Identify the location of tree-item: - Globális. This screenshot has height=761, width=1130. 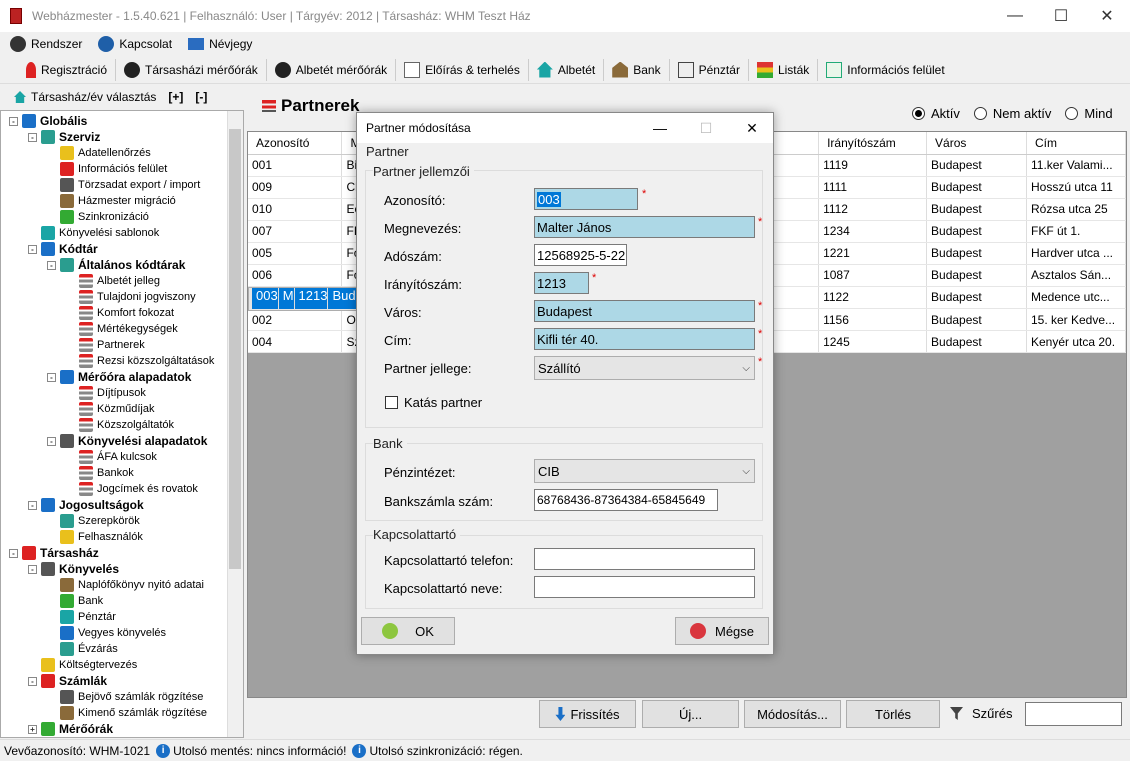
(48, 121).